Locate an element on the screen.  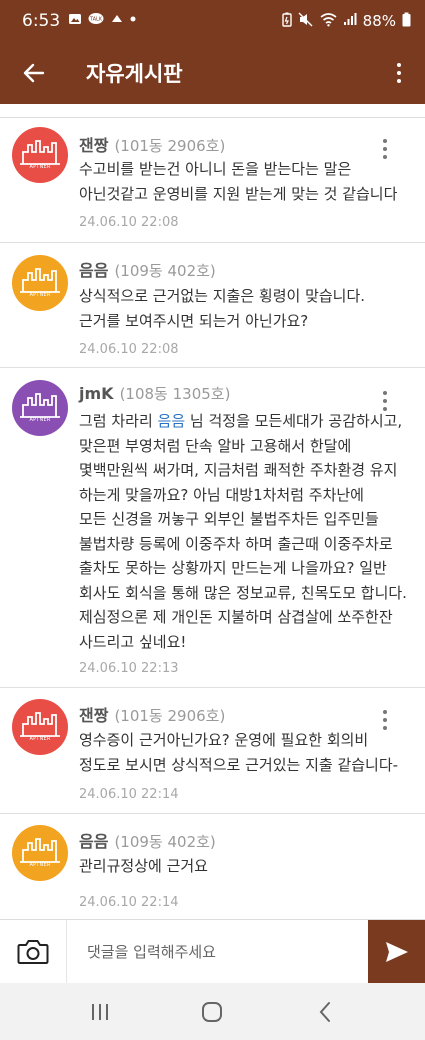
chevron-left-icon is located at coordinates (324, 1011).